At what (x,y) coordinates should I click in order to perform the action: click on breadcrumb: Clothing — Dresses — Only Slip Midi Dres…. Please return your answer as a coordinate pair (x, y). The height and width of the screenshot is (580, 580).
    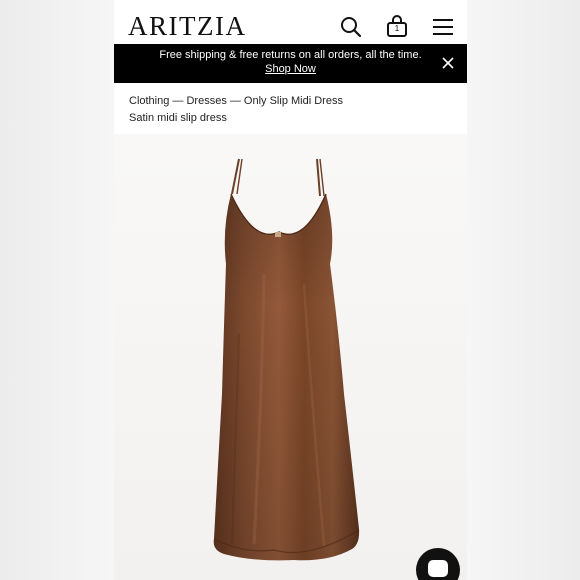
    Looking at the image, I should click on (236, 101).